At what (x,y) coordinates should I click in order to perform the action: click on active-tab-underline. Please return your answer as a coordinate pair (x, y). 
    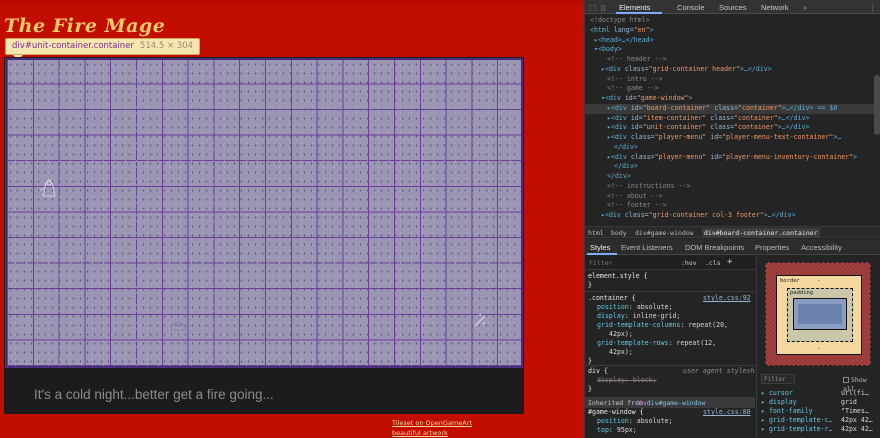
    Looking at the image, I should click on (639, 13).